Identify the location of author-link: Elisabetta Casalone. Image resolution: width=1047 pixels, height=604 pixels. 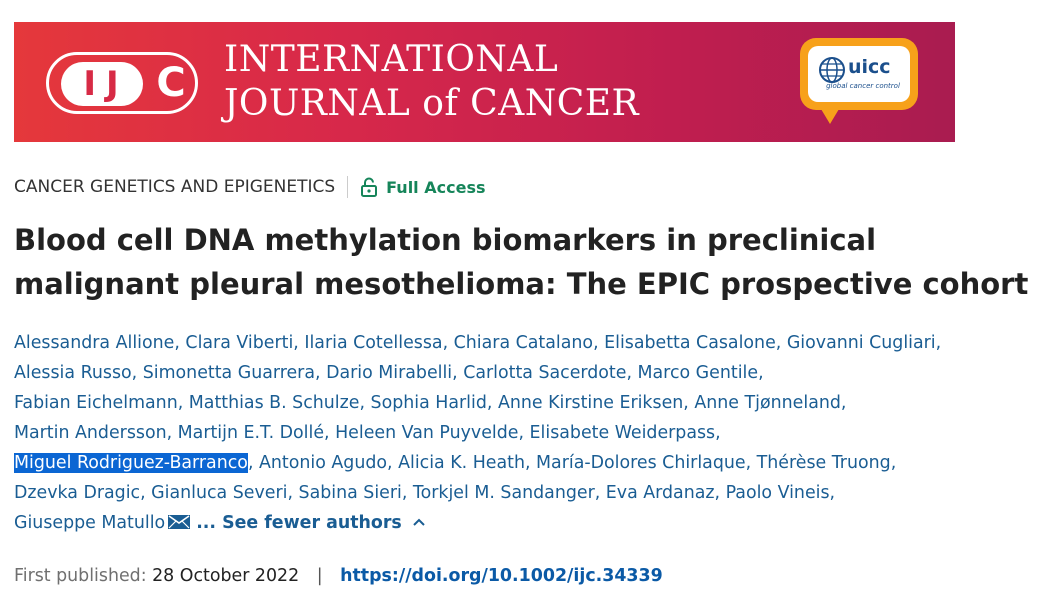
(690, 343).